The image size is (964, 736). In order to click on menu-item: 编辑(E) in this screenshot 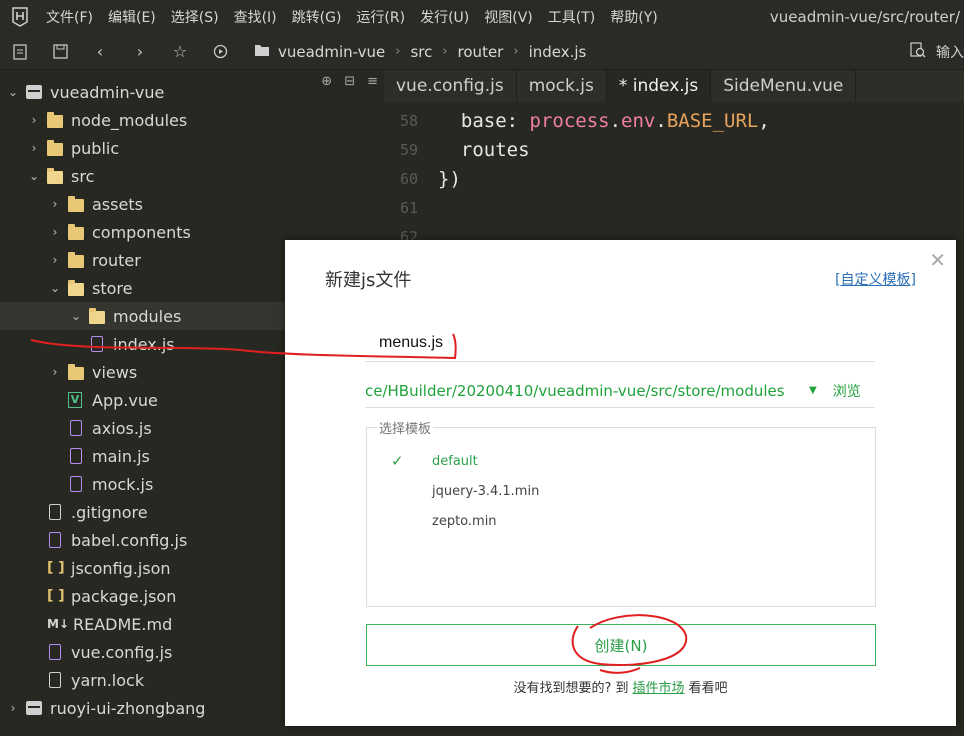, I will do `click(132, 17)`.